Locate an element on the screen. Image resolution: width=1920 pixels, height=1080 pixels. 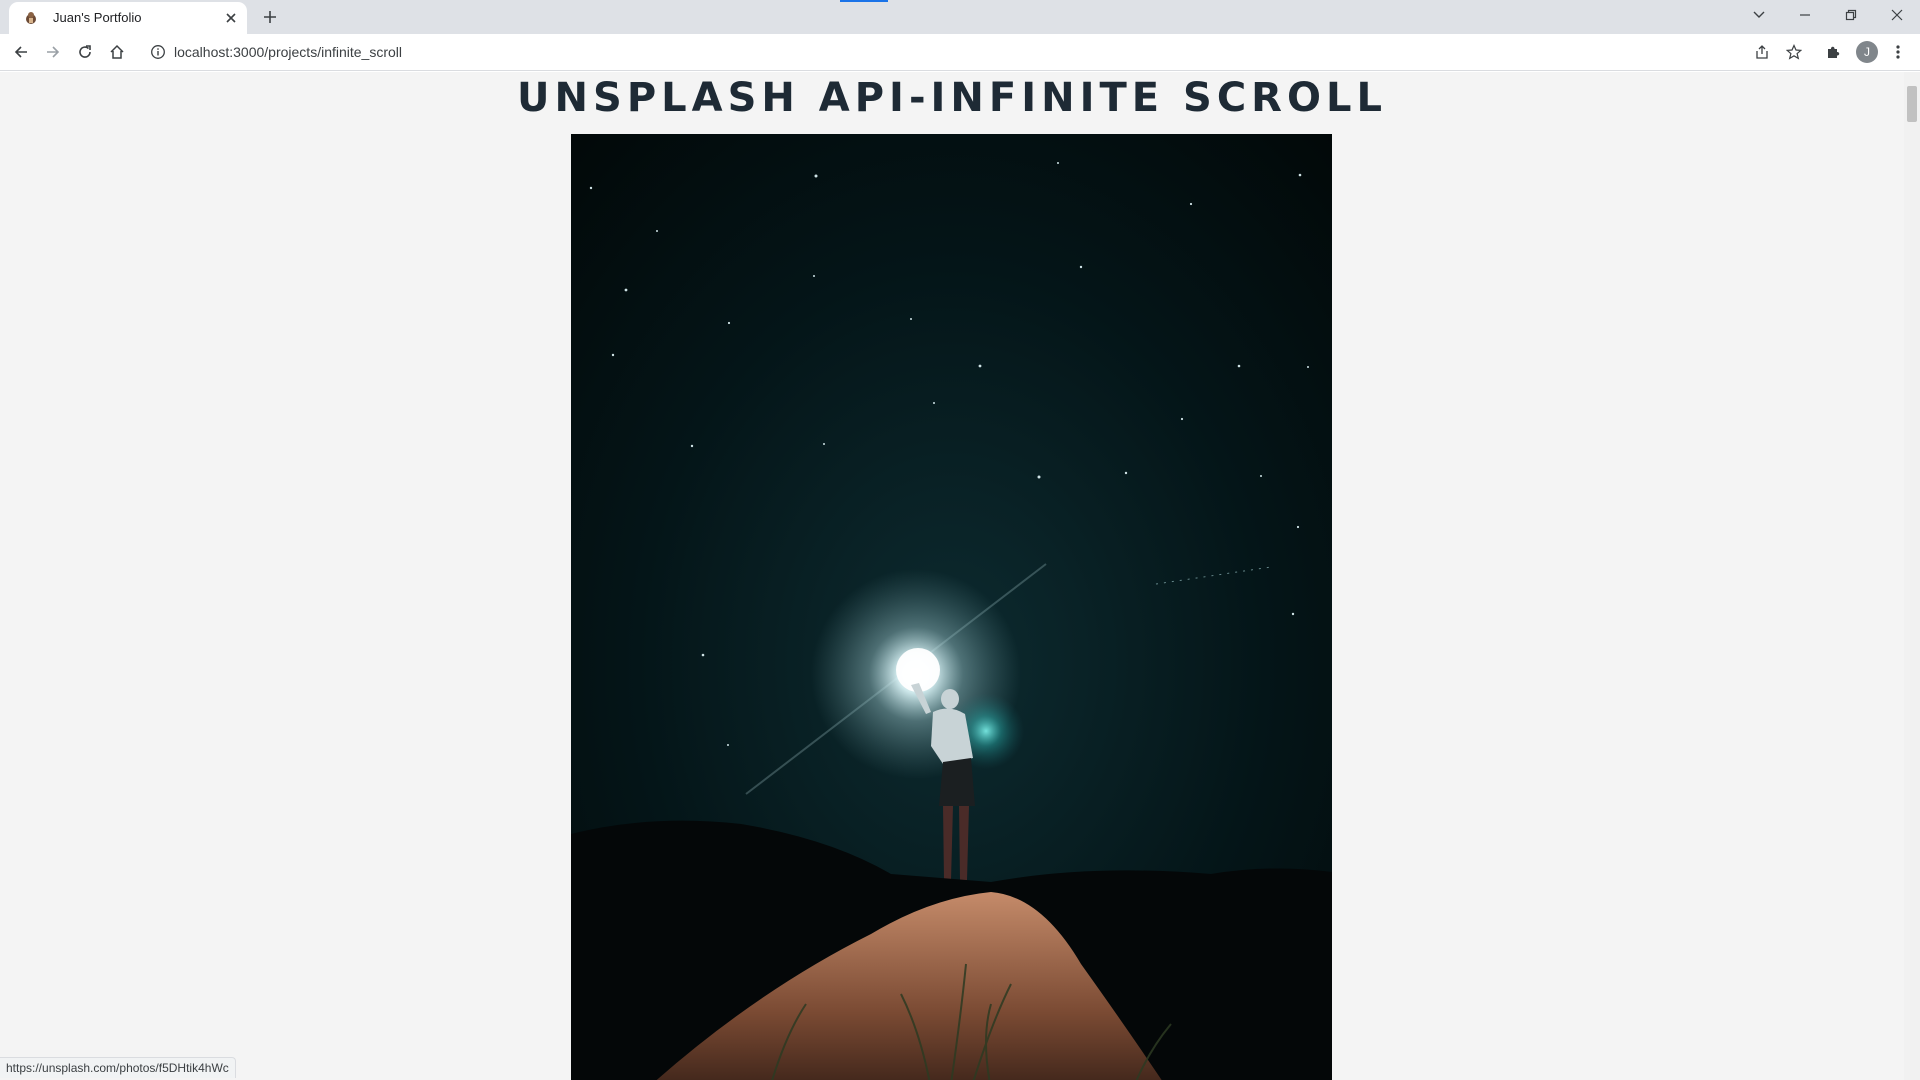
plus-icon is located at coordinates (270, 17).